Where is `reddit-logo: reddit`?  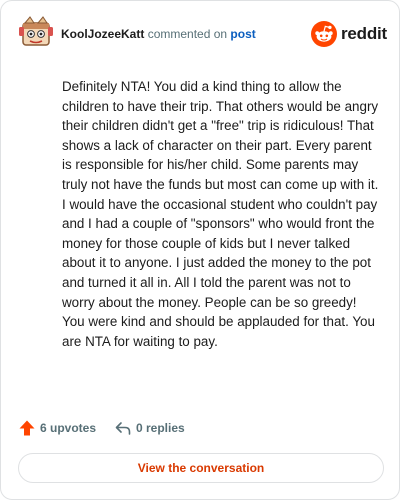
reddit-logo: reddit is located at coordinates (349, 34).